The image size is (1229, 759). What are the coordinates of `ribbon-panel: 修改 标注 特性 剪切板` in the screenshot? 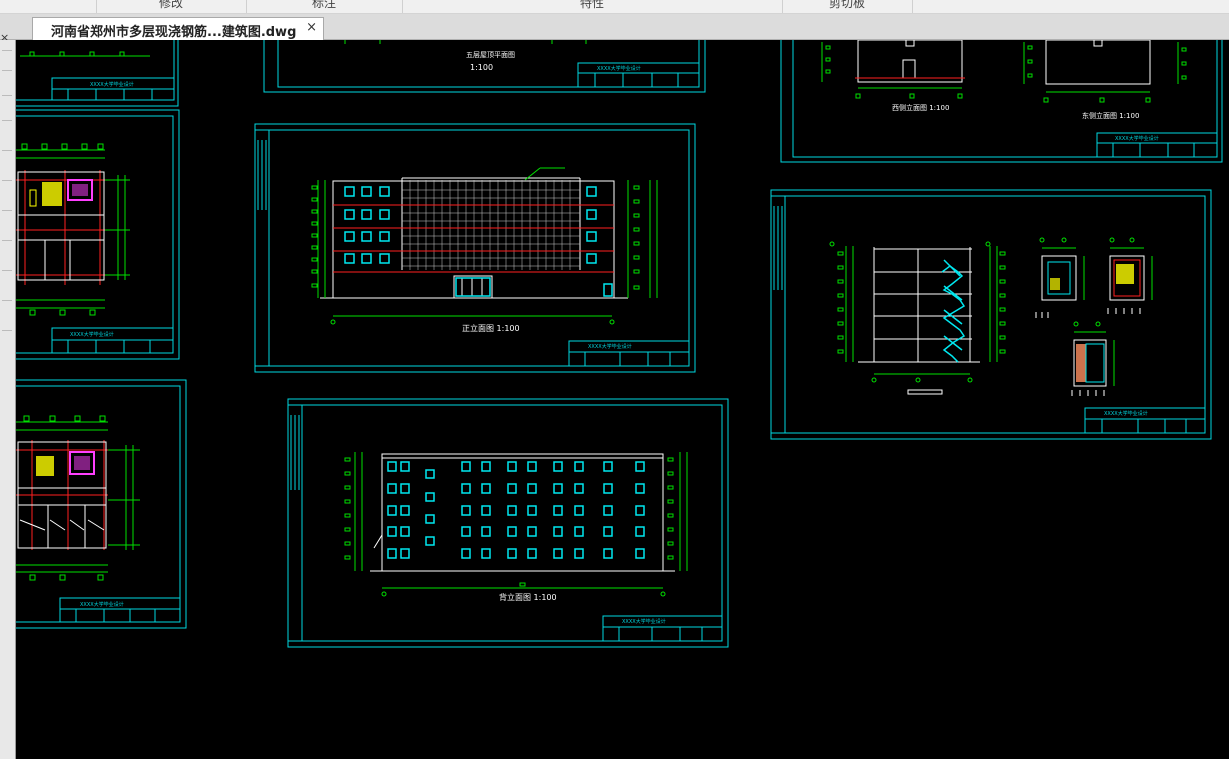 It's located at (614, 7).